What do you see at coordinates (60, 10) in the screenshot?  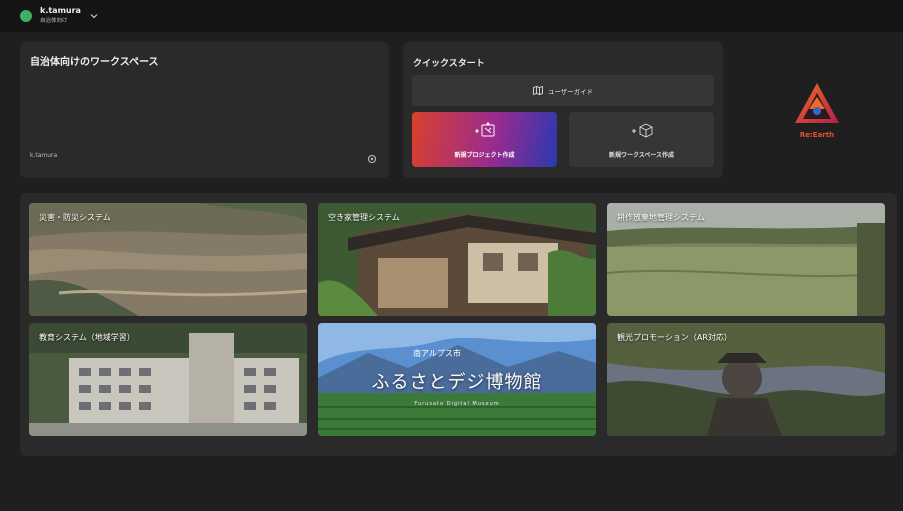 I see `user-name: k.tamura` at bounding box center [60, 10].